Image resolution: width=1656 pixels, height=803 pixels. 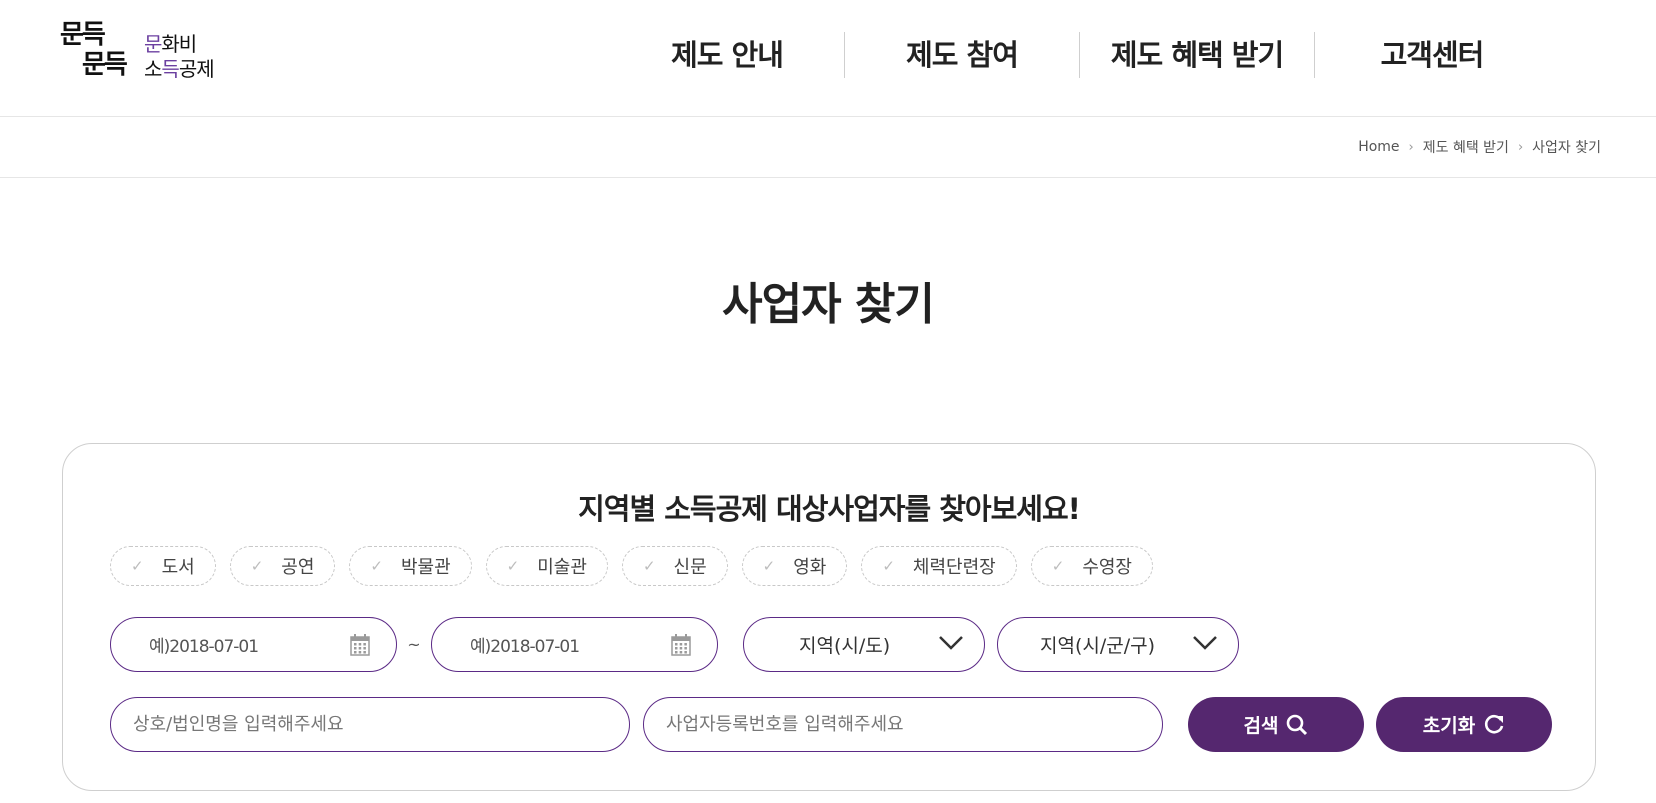 I want to click on category-chip-books: ✓ 도서, so click(x=163, y=566).